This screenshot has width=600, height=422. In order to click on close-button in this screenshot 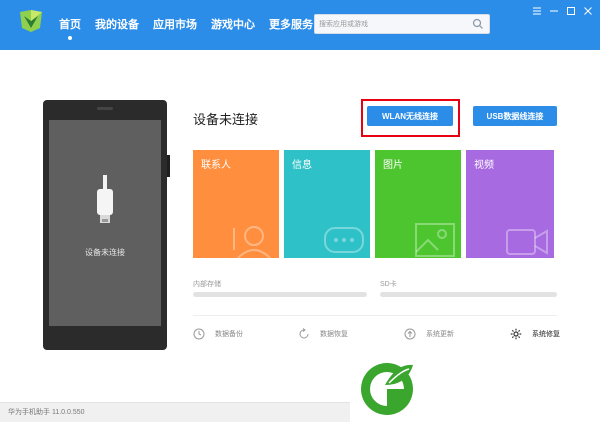, I will do `click(587, 11)`.